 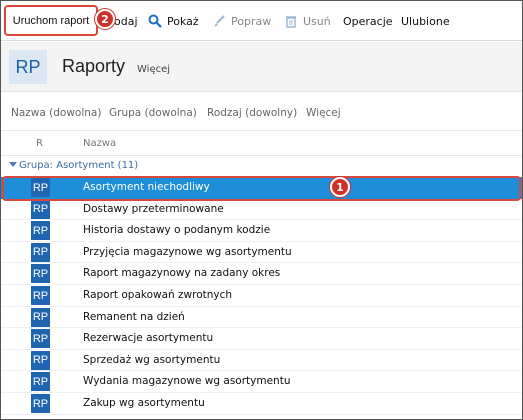 What do you see at coordinates (261, 144) in the screenshot?
I see `column-header: R Nazwa` at bounding box center [261, 144].